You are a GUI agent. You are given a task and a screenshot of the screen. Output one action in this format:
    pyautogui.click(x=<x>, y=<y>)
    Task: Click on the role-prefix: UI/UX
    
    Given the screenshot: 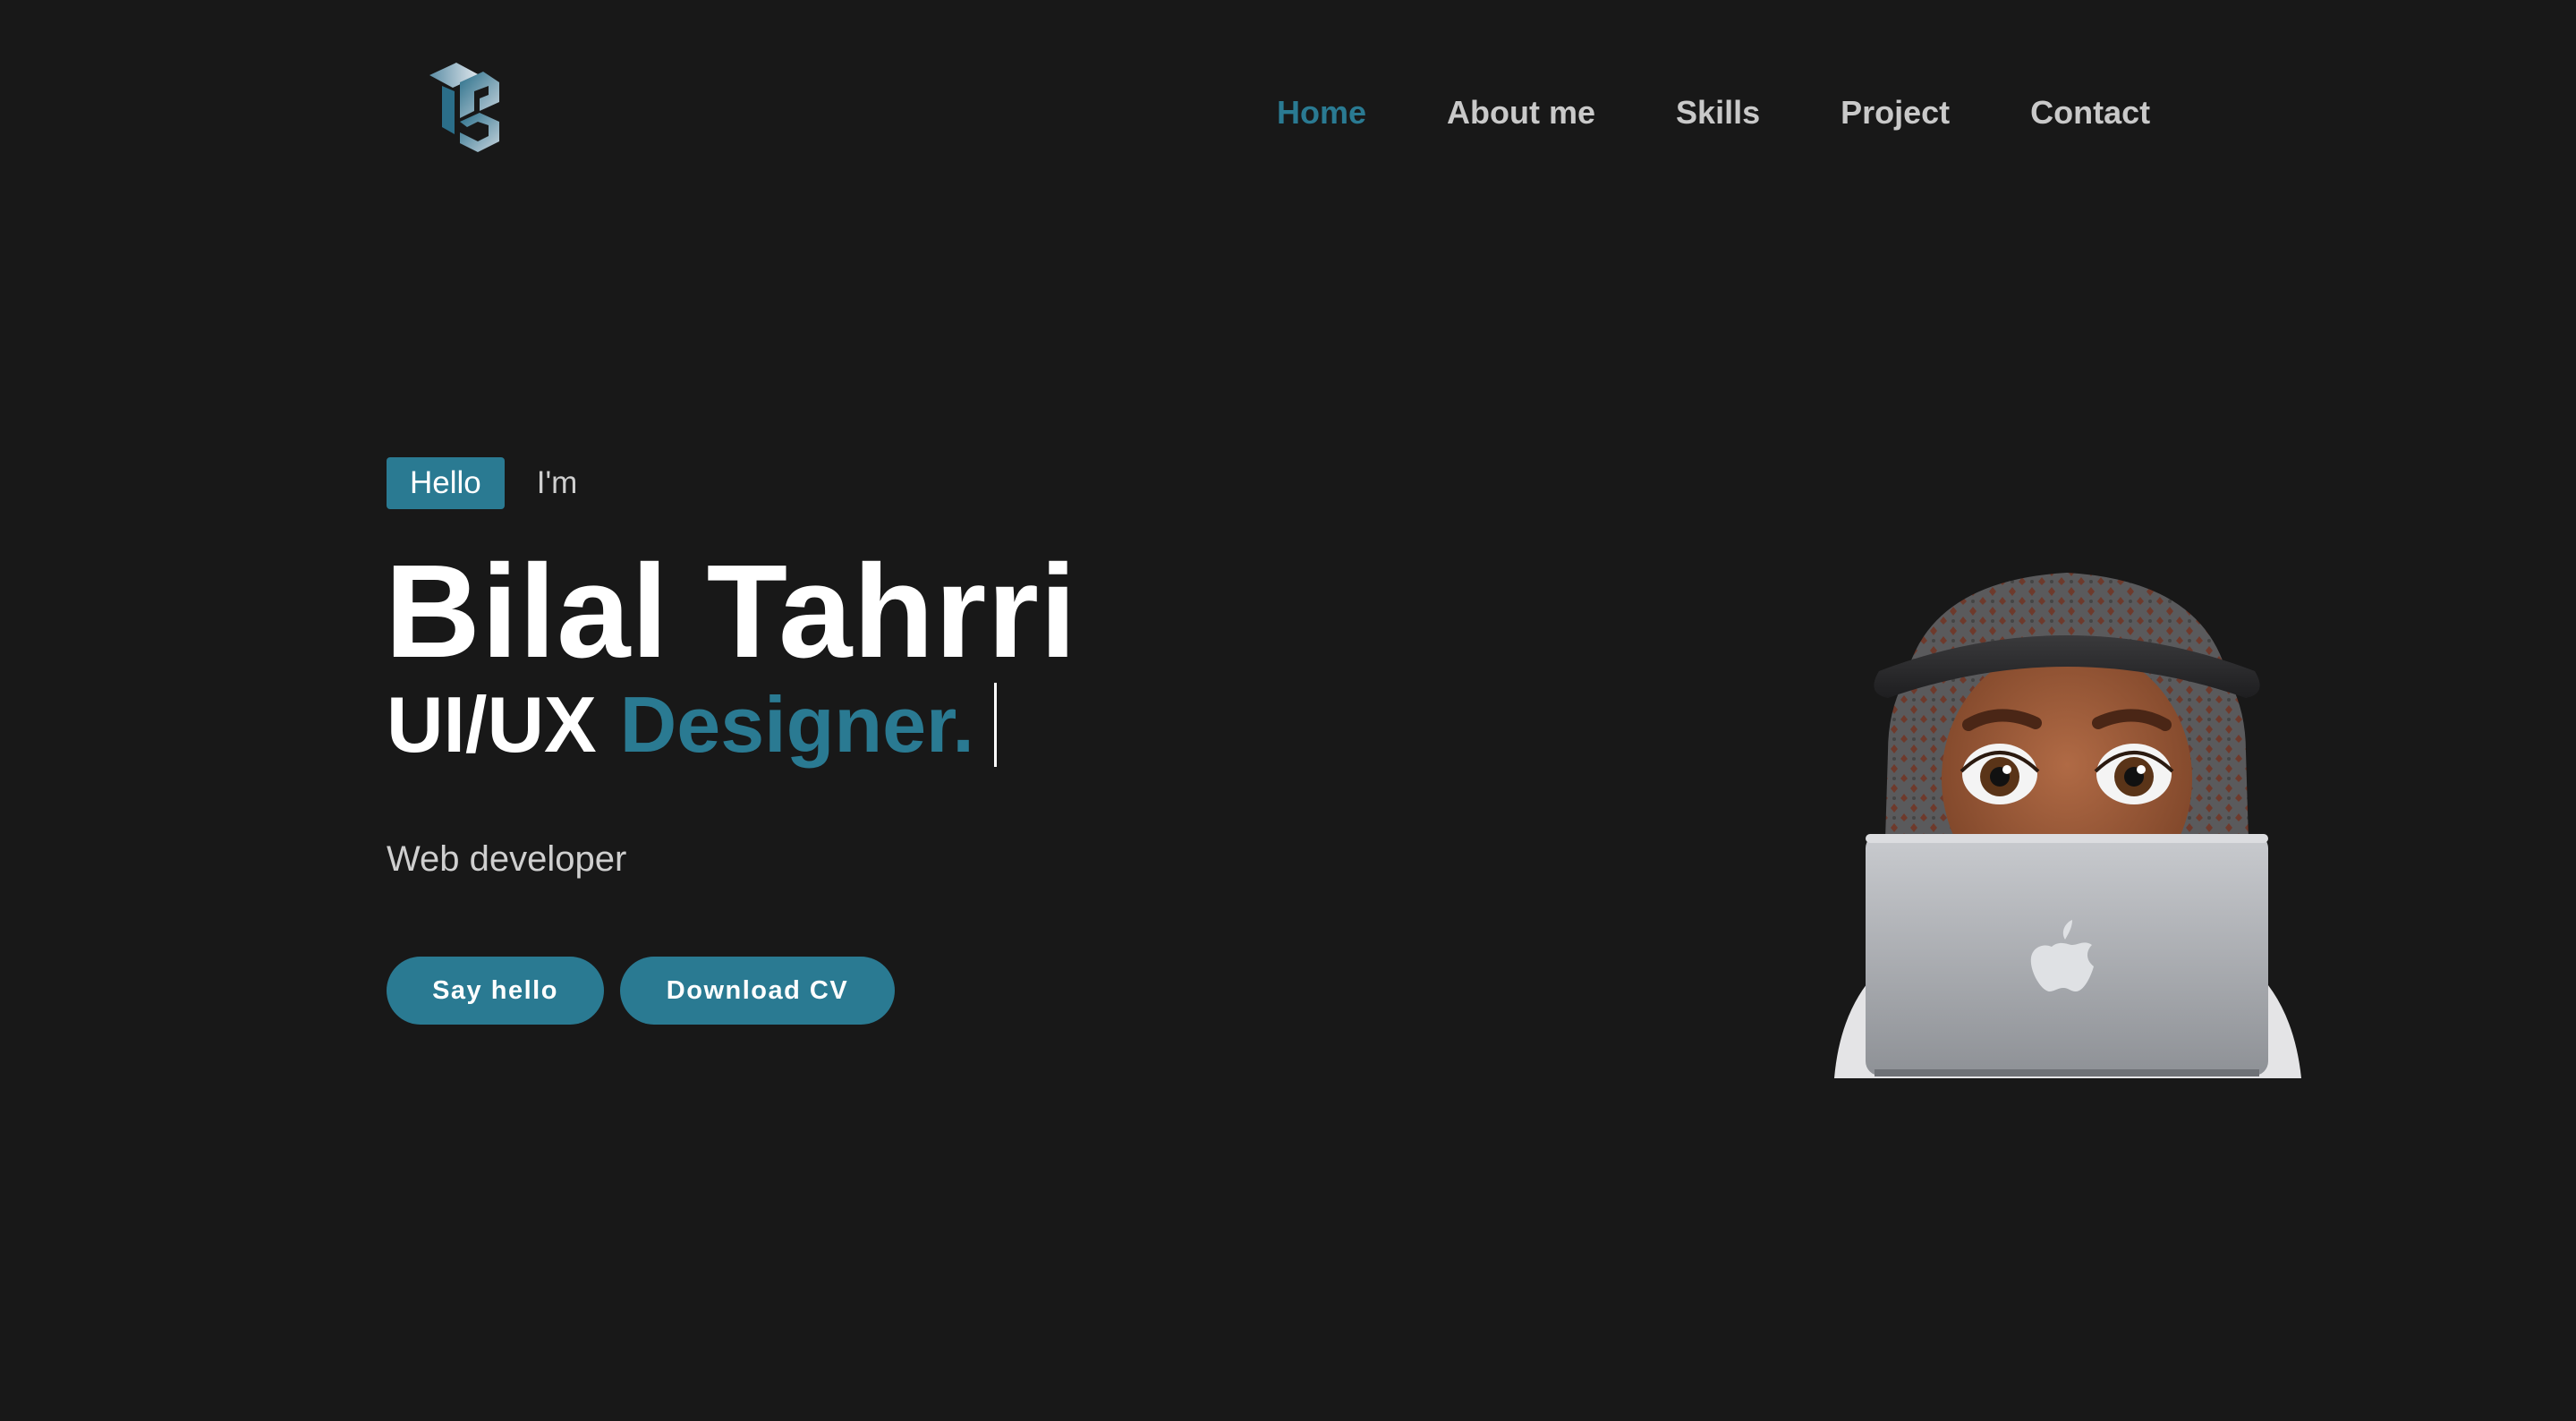 What is the action you would take?
    pyautogui.click(x=492, y=724)
    